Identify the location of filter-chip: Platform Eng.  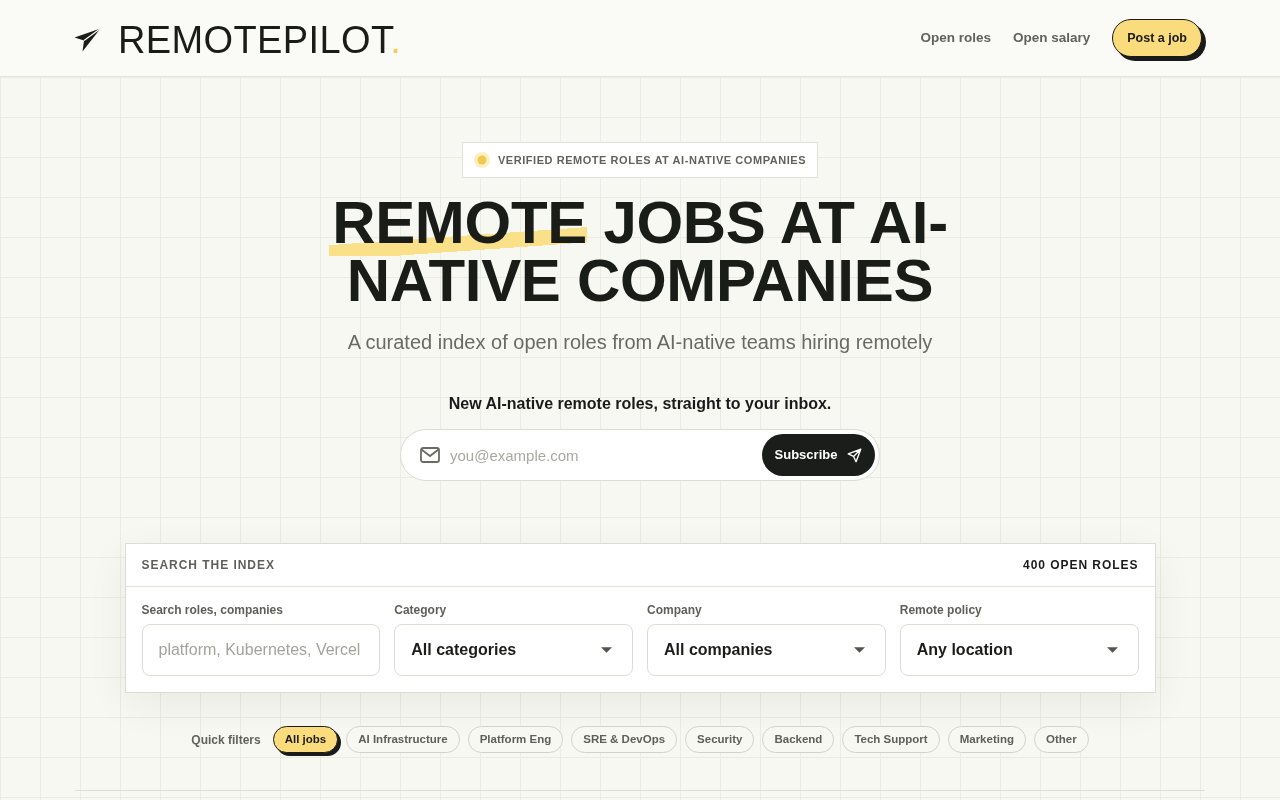
(515, 739).